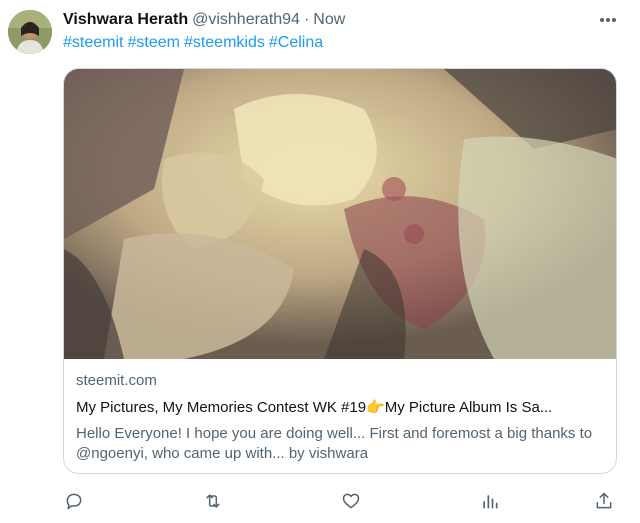 The height and width of the screenshot is (523, 640). What do you see at coordinates (296, 42) in the screenshot?
I see `hashtag-link: #Celina` at bounding box center [296, 42].